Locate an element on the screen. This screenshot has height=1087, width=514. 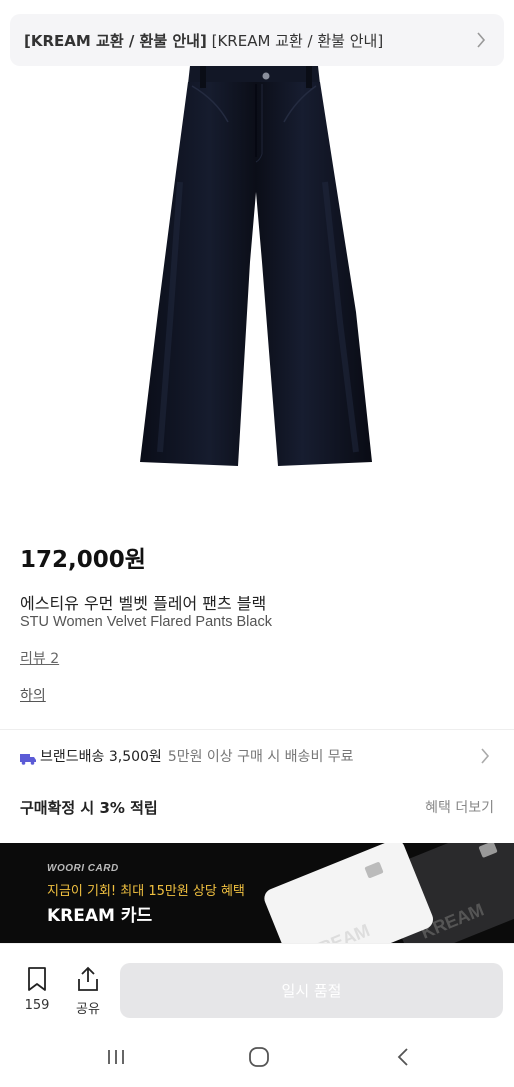
share-button: 공유 is located at coordinates (88, 991).